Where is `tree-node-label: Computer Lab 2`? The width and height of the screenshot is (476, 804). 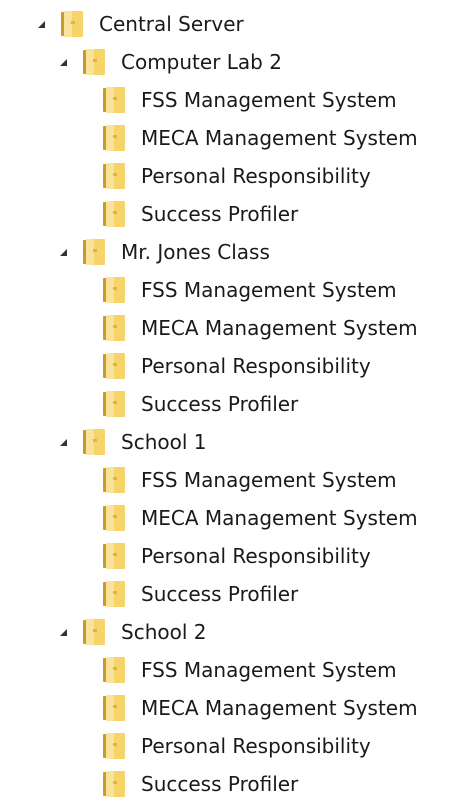 tree-node-label: Computer Lab 2 is located at coordinates (201, 62).